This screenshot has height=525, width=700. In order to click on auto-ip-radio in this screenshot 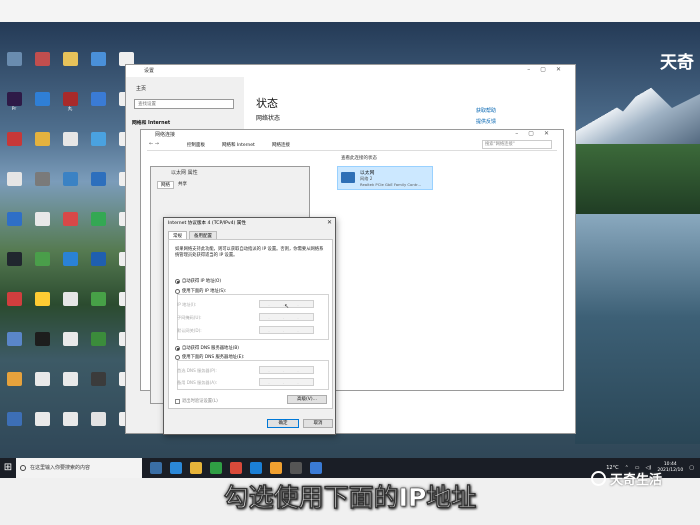, I will do `click(177, 281)`.